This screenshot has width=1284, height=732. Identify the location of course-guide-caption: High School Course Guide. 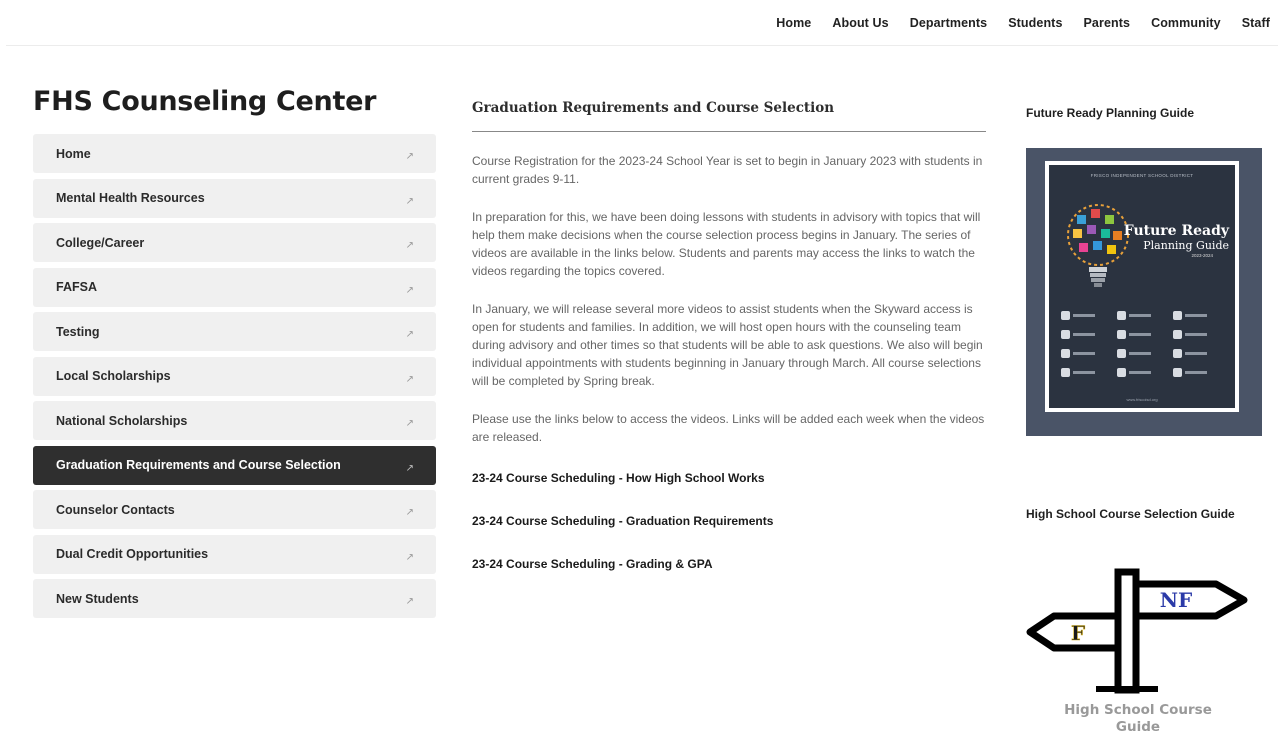
(1138, 717).